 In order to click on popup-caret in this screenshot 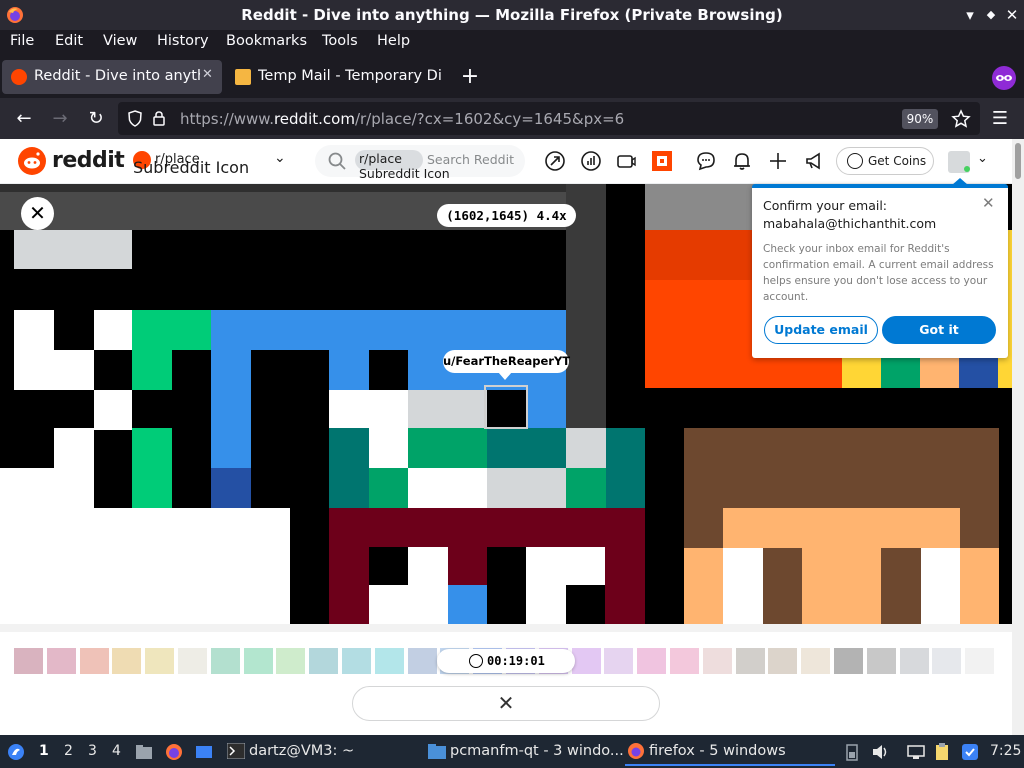, I will do `click(960, 181)`.